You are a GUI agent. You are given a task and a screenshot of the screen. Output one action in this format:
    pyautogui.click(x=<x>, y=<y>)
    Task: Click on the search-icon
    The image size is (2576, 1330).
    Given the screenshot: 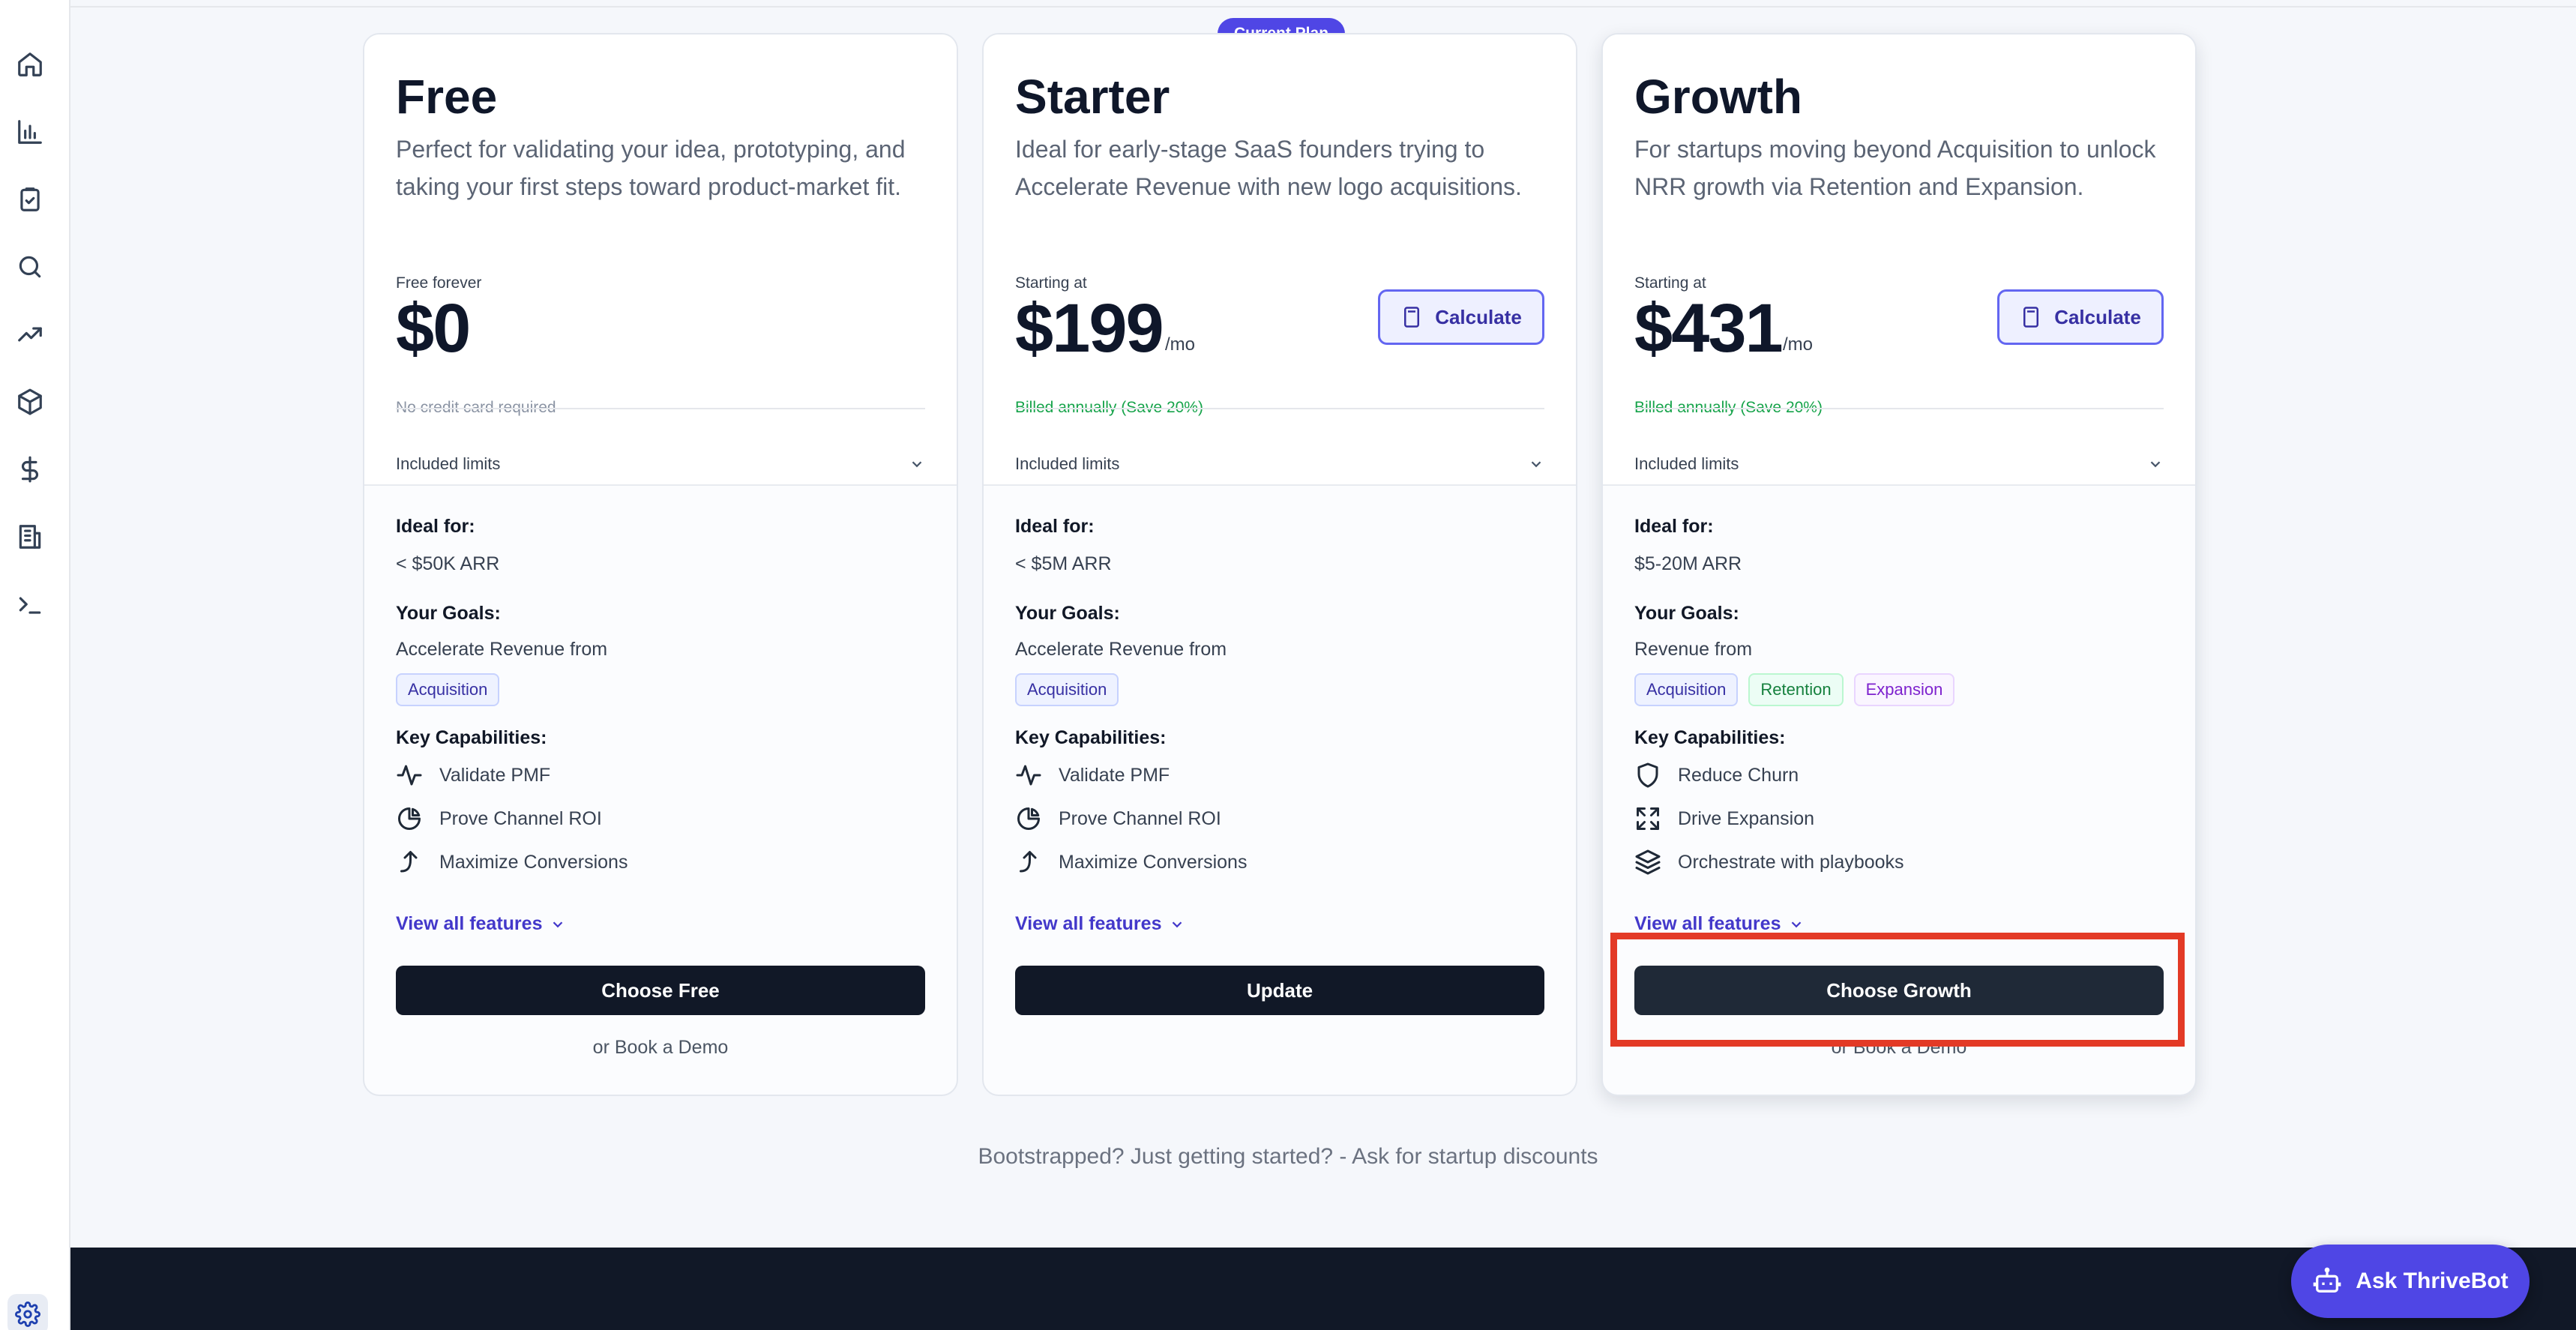 What is the action you would take?
    pyautogui.click(x=29, y=266)
    